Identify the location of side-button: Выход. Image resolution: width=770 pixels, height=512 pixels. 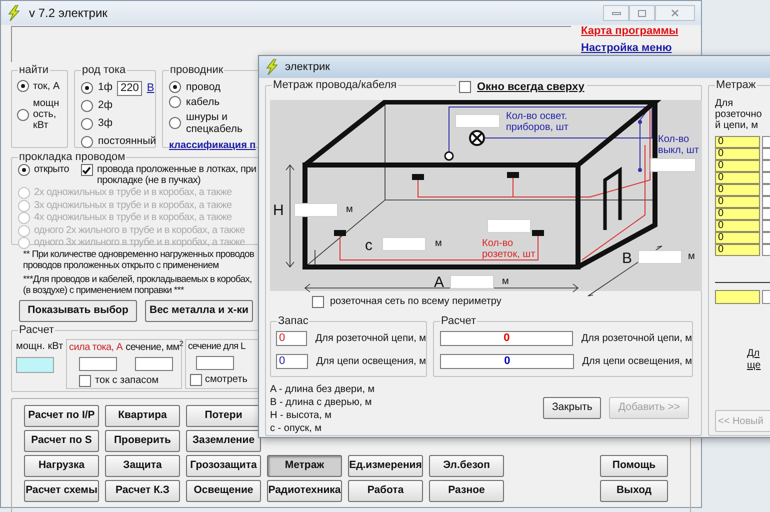
(634, 491).